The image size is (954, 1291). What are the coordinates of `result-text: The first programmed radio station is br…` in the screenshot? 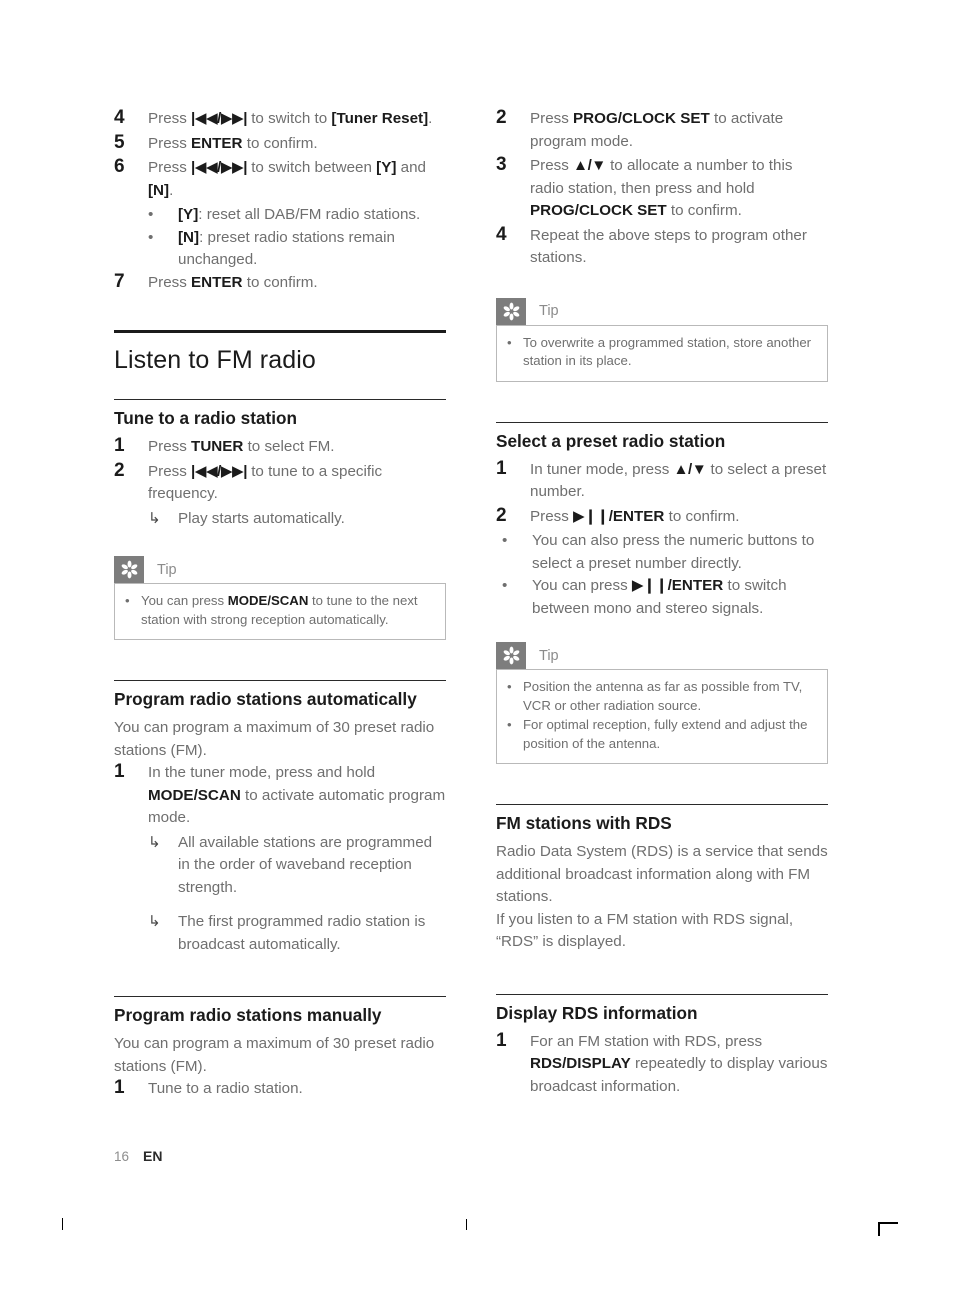 It's located at (302, 933).